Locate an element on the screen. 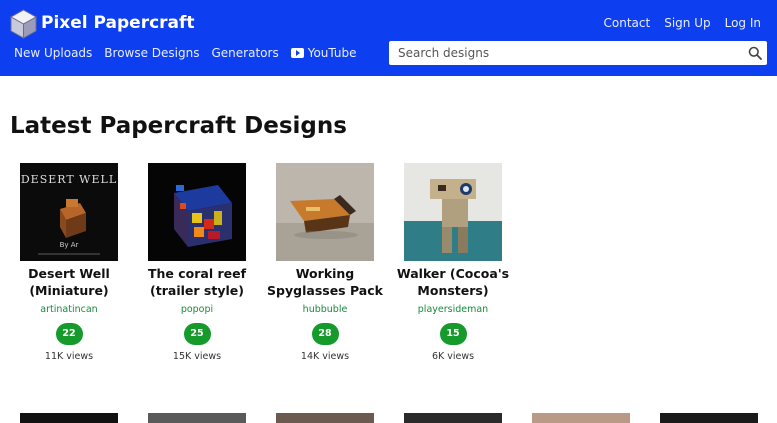 Image resolution: width=777 pixels, height=423 pixels. likes-badge: 15 is located at coordinates (453, 334).